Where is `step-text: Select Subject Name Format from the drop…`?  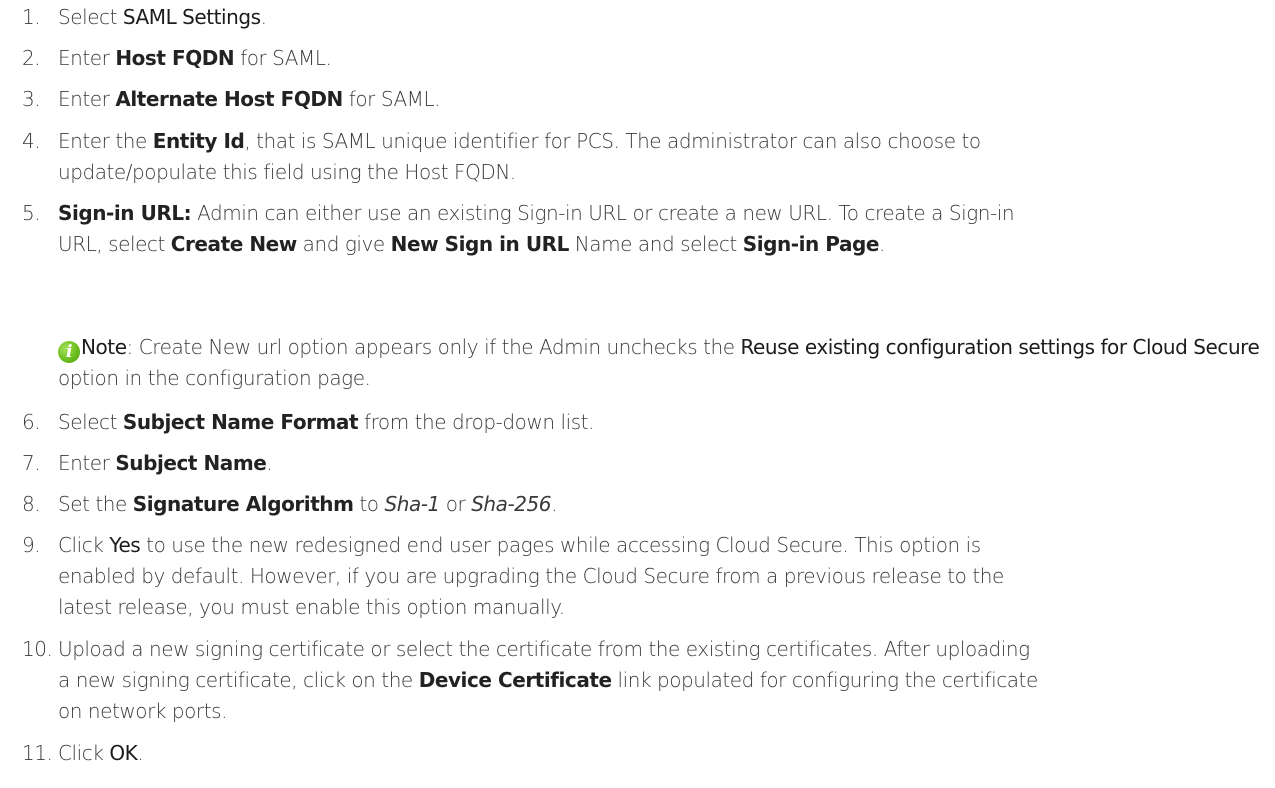 step-text: Select Subject Name Format from the drop… is located at coordinates (326, 422).